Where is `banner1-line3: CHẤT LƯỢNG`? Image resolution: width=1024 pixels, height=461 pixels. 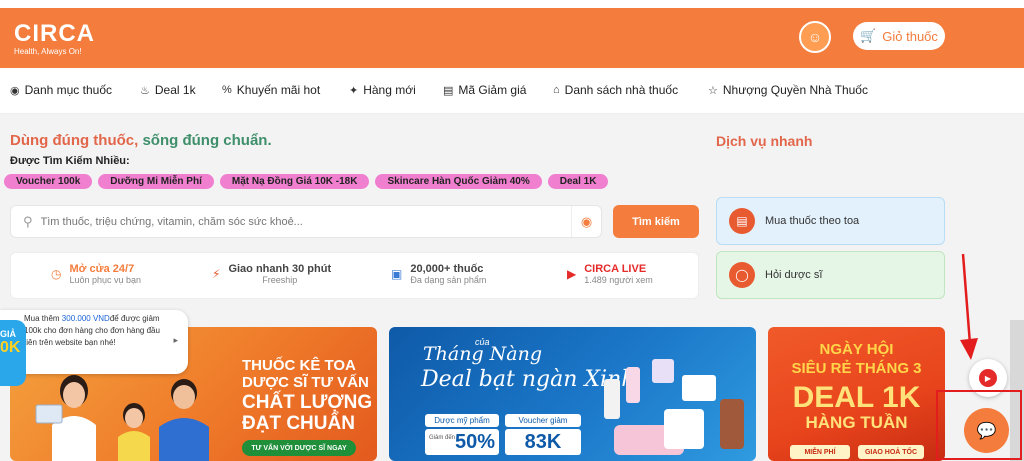
banner1-line3: CHẤT LƯỢNG is located at coordinates (307, 402).